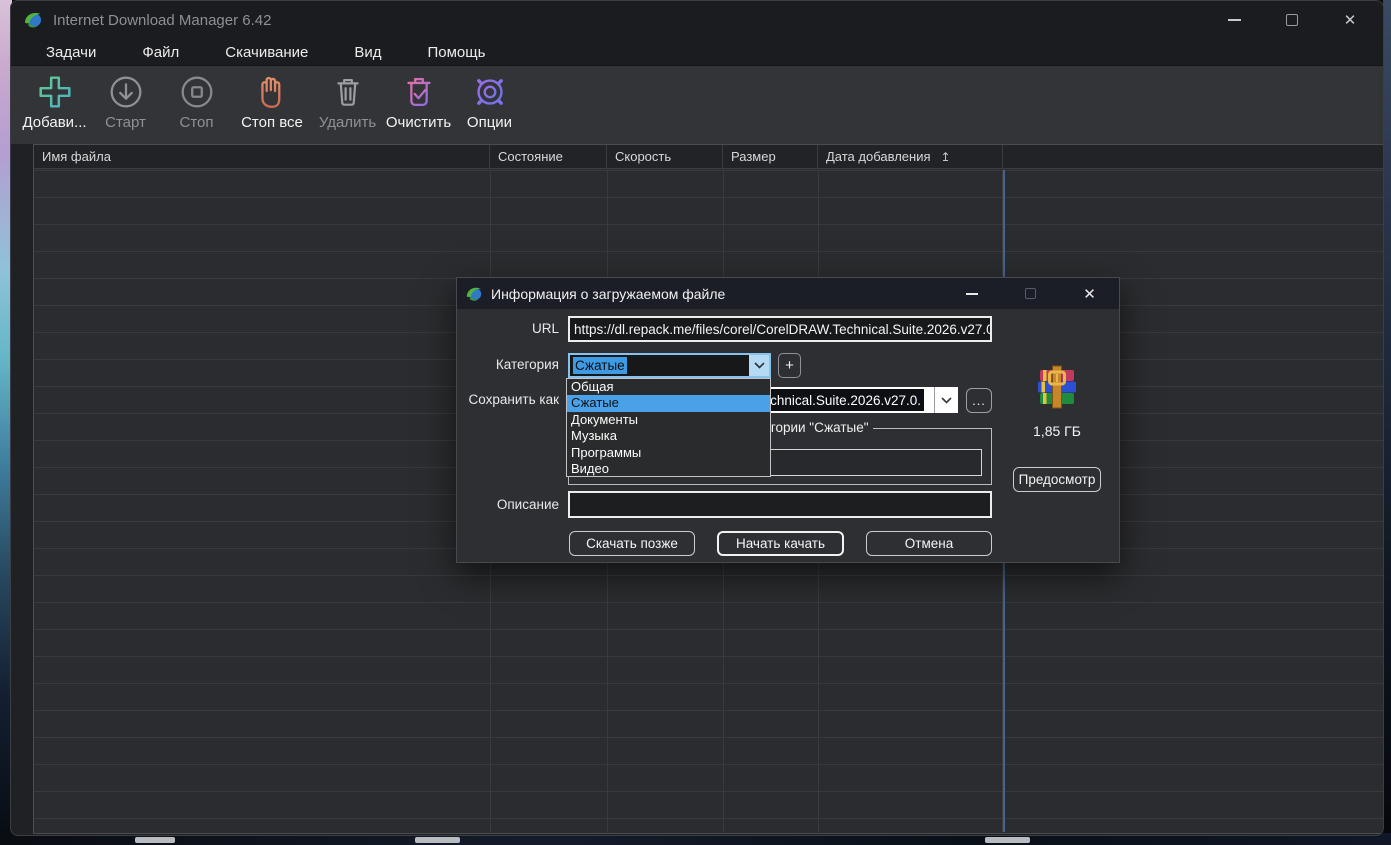  Describe the element at coordinates (668, 469) in the screenshot. I see `dropdown-option-video: Видео` at that location.